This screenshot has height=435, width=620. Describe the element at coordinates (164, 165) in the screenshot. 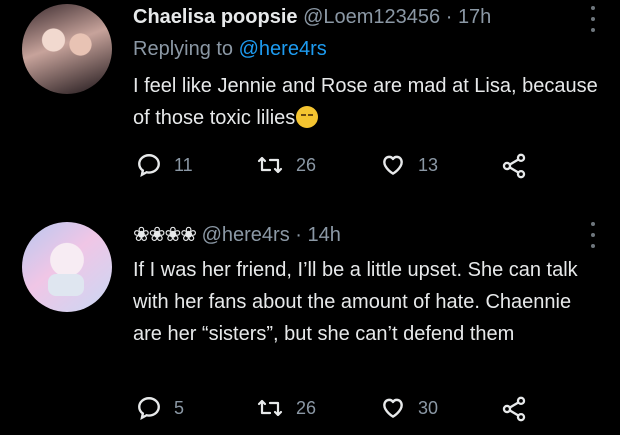

I see `reply-button: 11` at that location.